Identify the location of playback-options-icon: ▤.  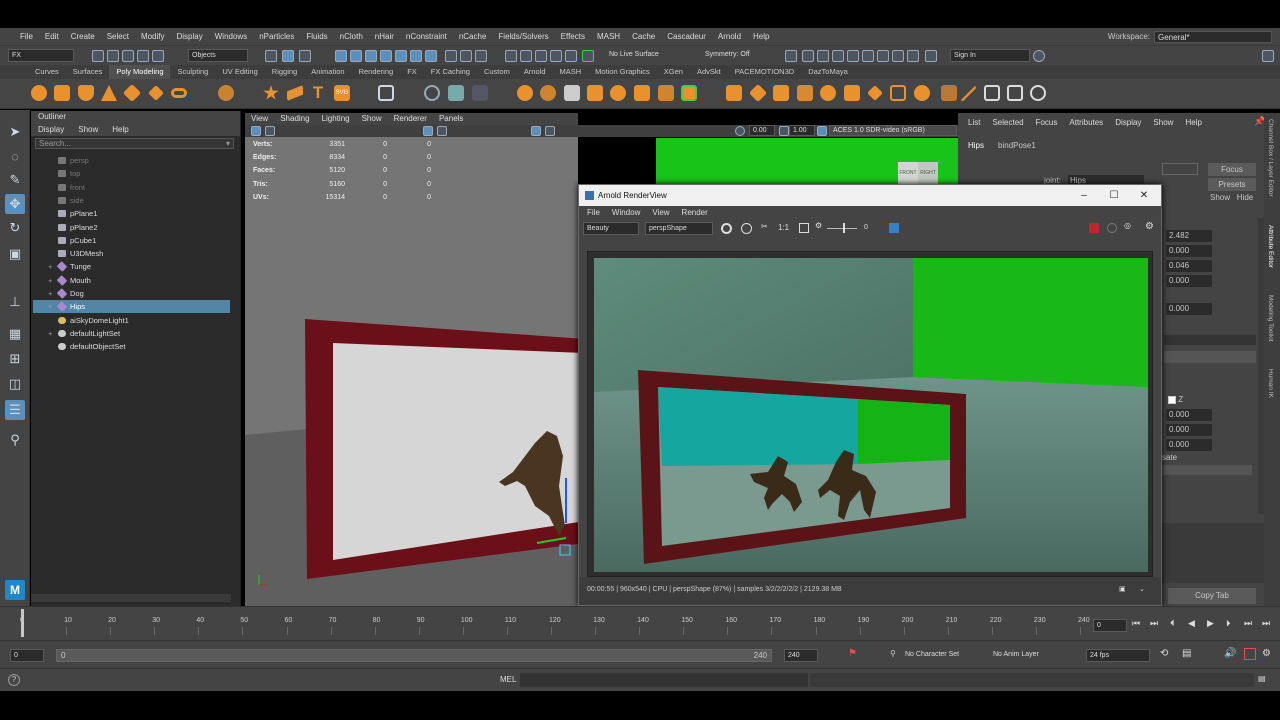
(1186, 653).